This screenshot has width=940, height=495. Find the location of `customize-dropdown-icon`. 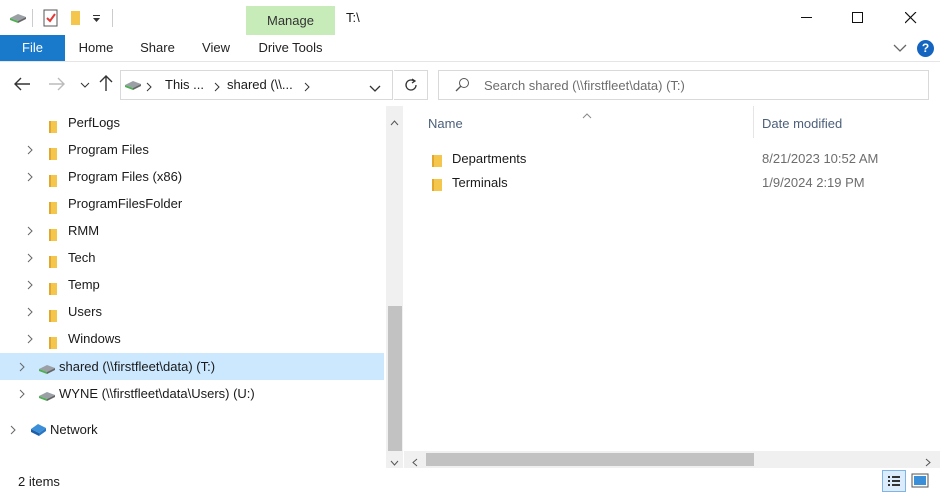

customize-dropdown-icon is located at coordinates (97, 18).